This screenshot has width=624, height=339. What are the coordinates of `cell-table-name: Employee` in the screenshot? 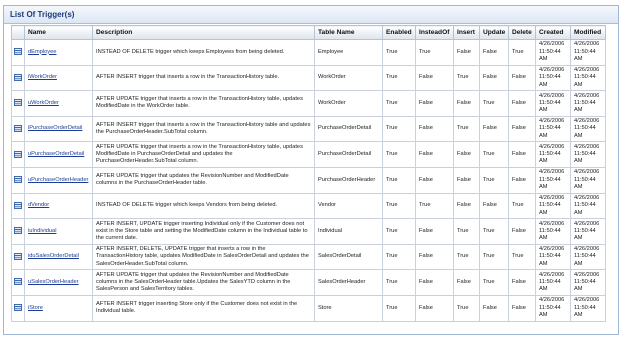 It's located at (348, 52).